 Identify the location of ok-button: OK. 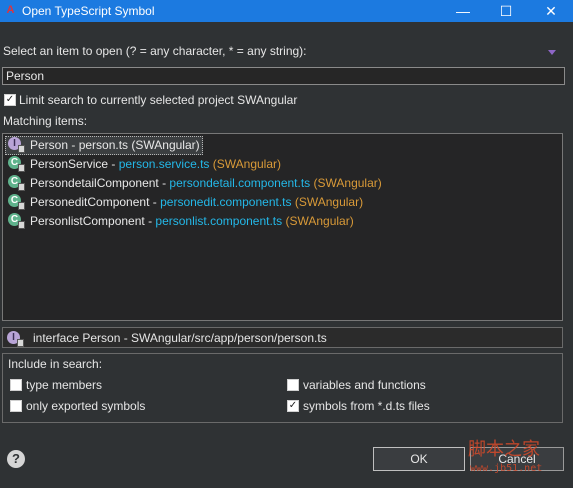
(419, 459).